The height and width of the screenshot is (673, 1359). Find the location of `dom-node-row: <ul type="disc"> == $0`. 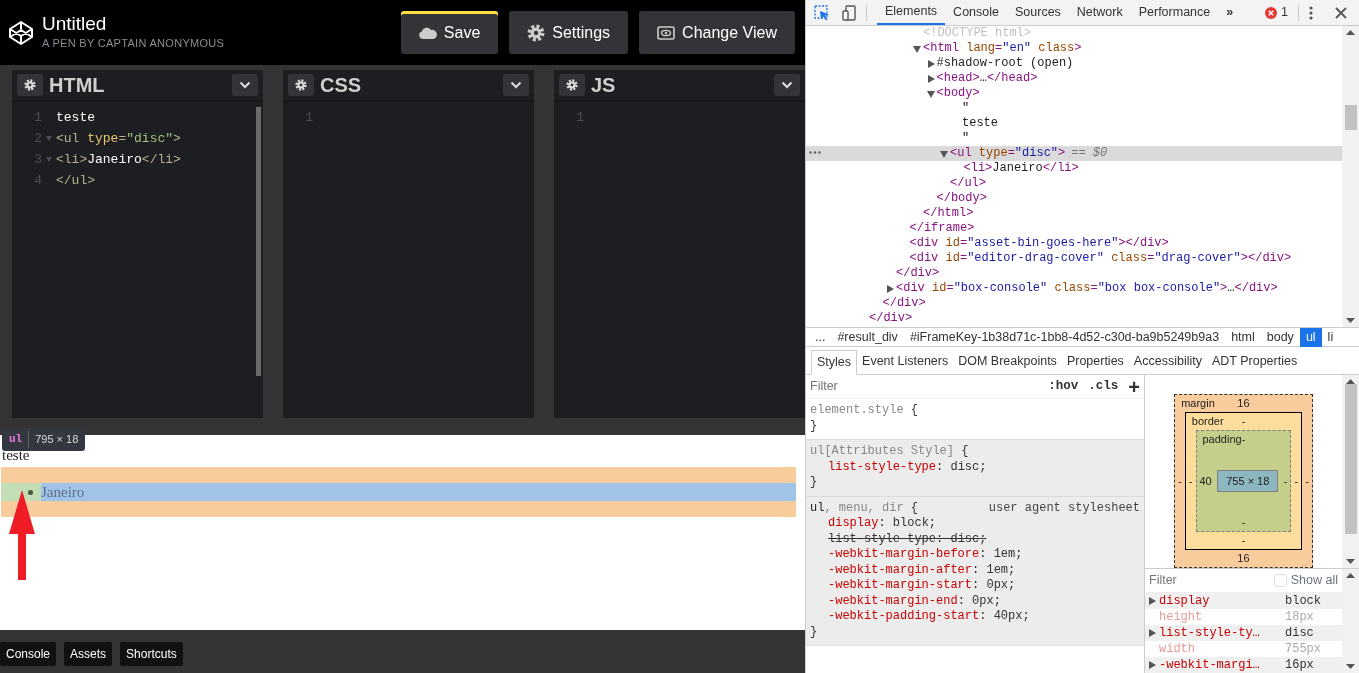

dom-node-row: <ul type="disc"> == $0 is located at coordinates (1074, 153).